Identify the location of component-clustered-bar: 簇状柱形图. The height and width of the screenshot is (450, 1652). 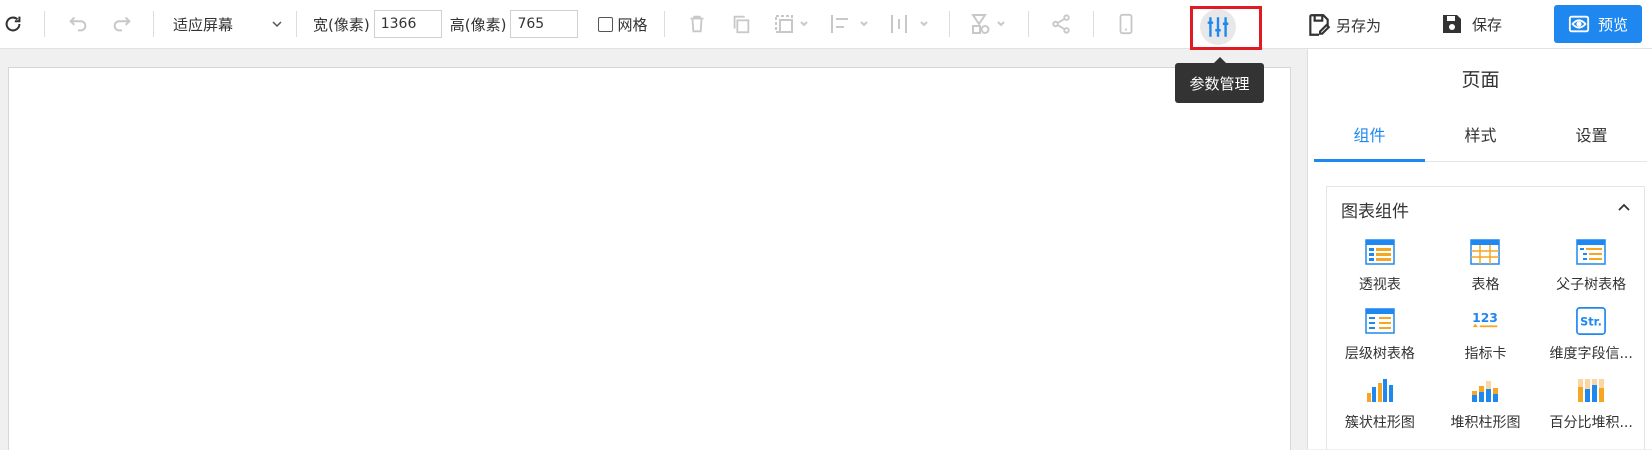
(1380, 403).